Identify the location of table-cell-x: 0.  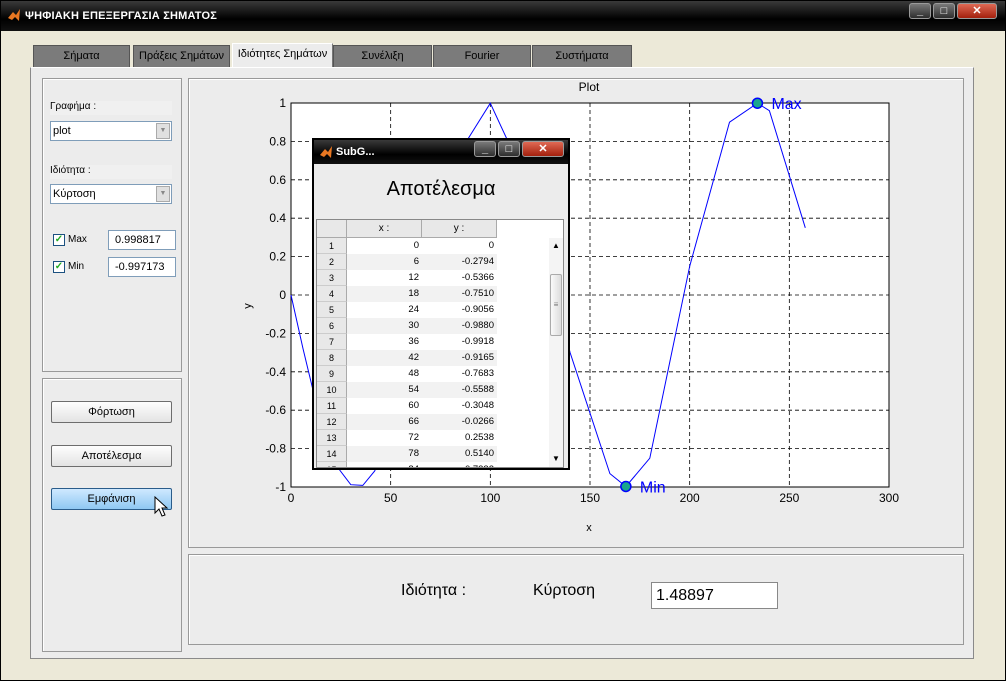
(384, 246).